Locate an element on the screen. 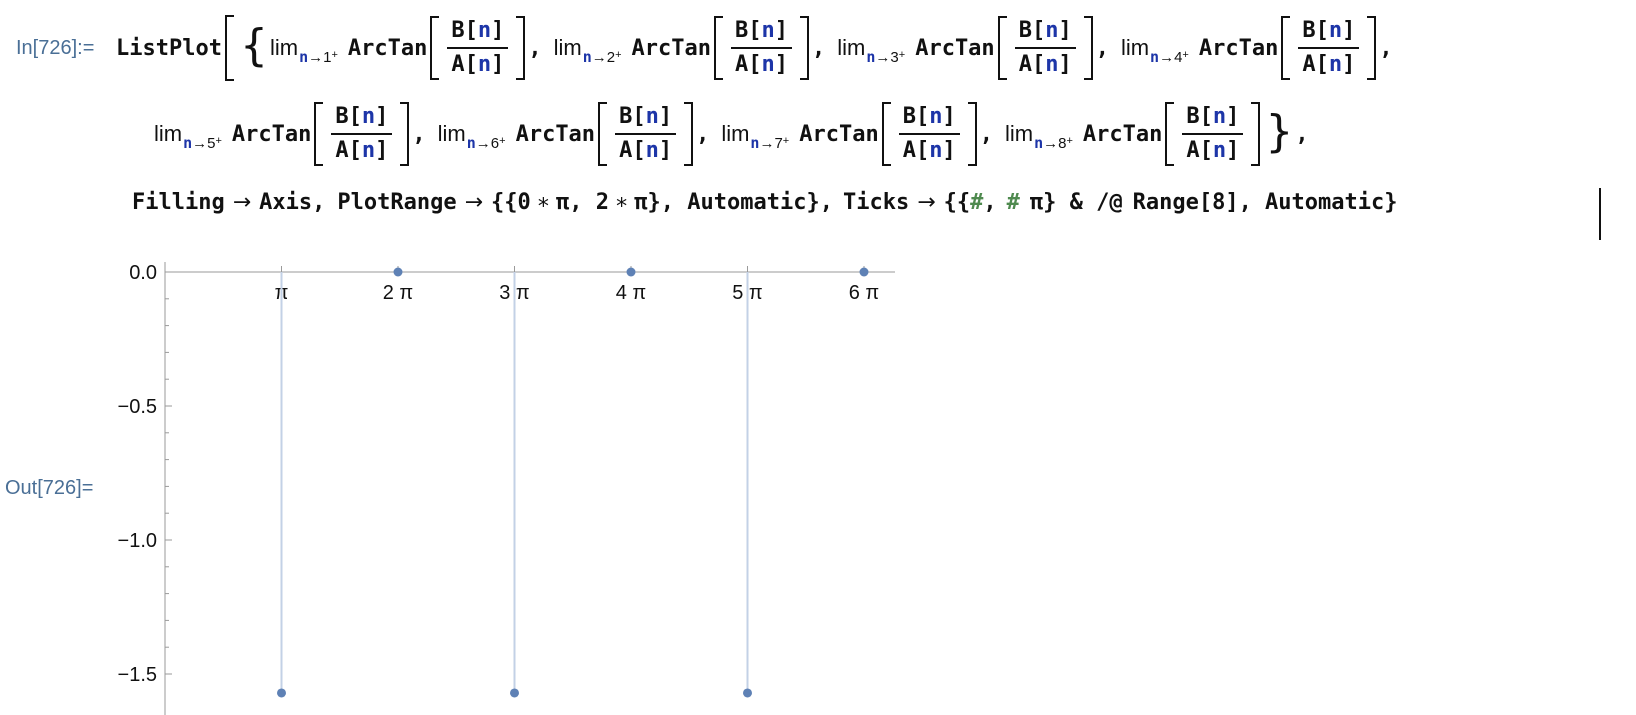 This screenshot has width=1636, height=715. y-tick-label: −1.0 is located at coordinates (137, 541).